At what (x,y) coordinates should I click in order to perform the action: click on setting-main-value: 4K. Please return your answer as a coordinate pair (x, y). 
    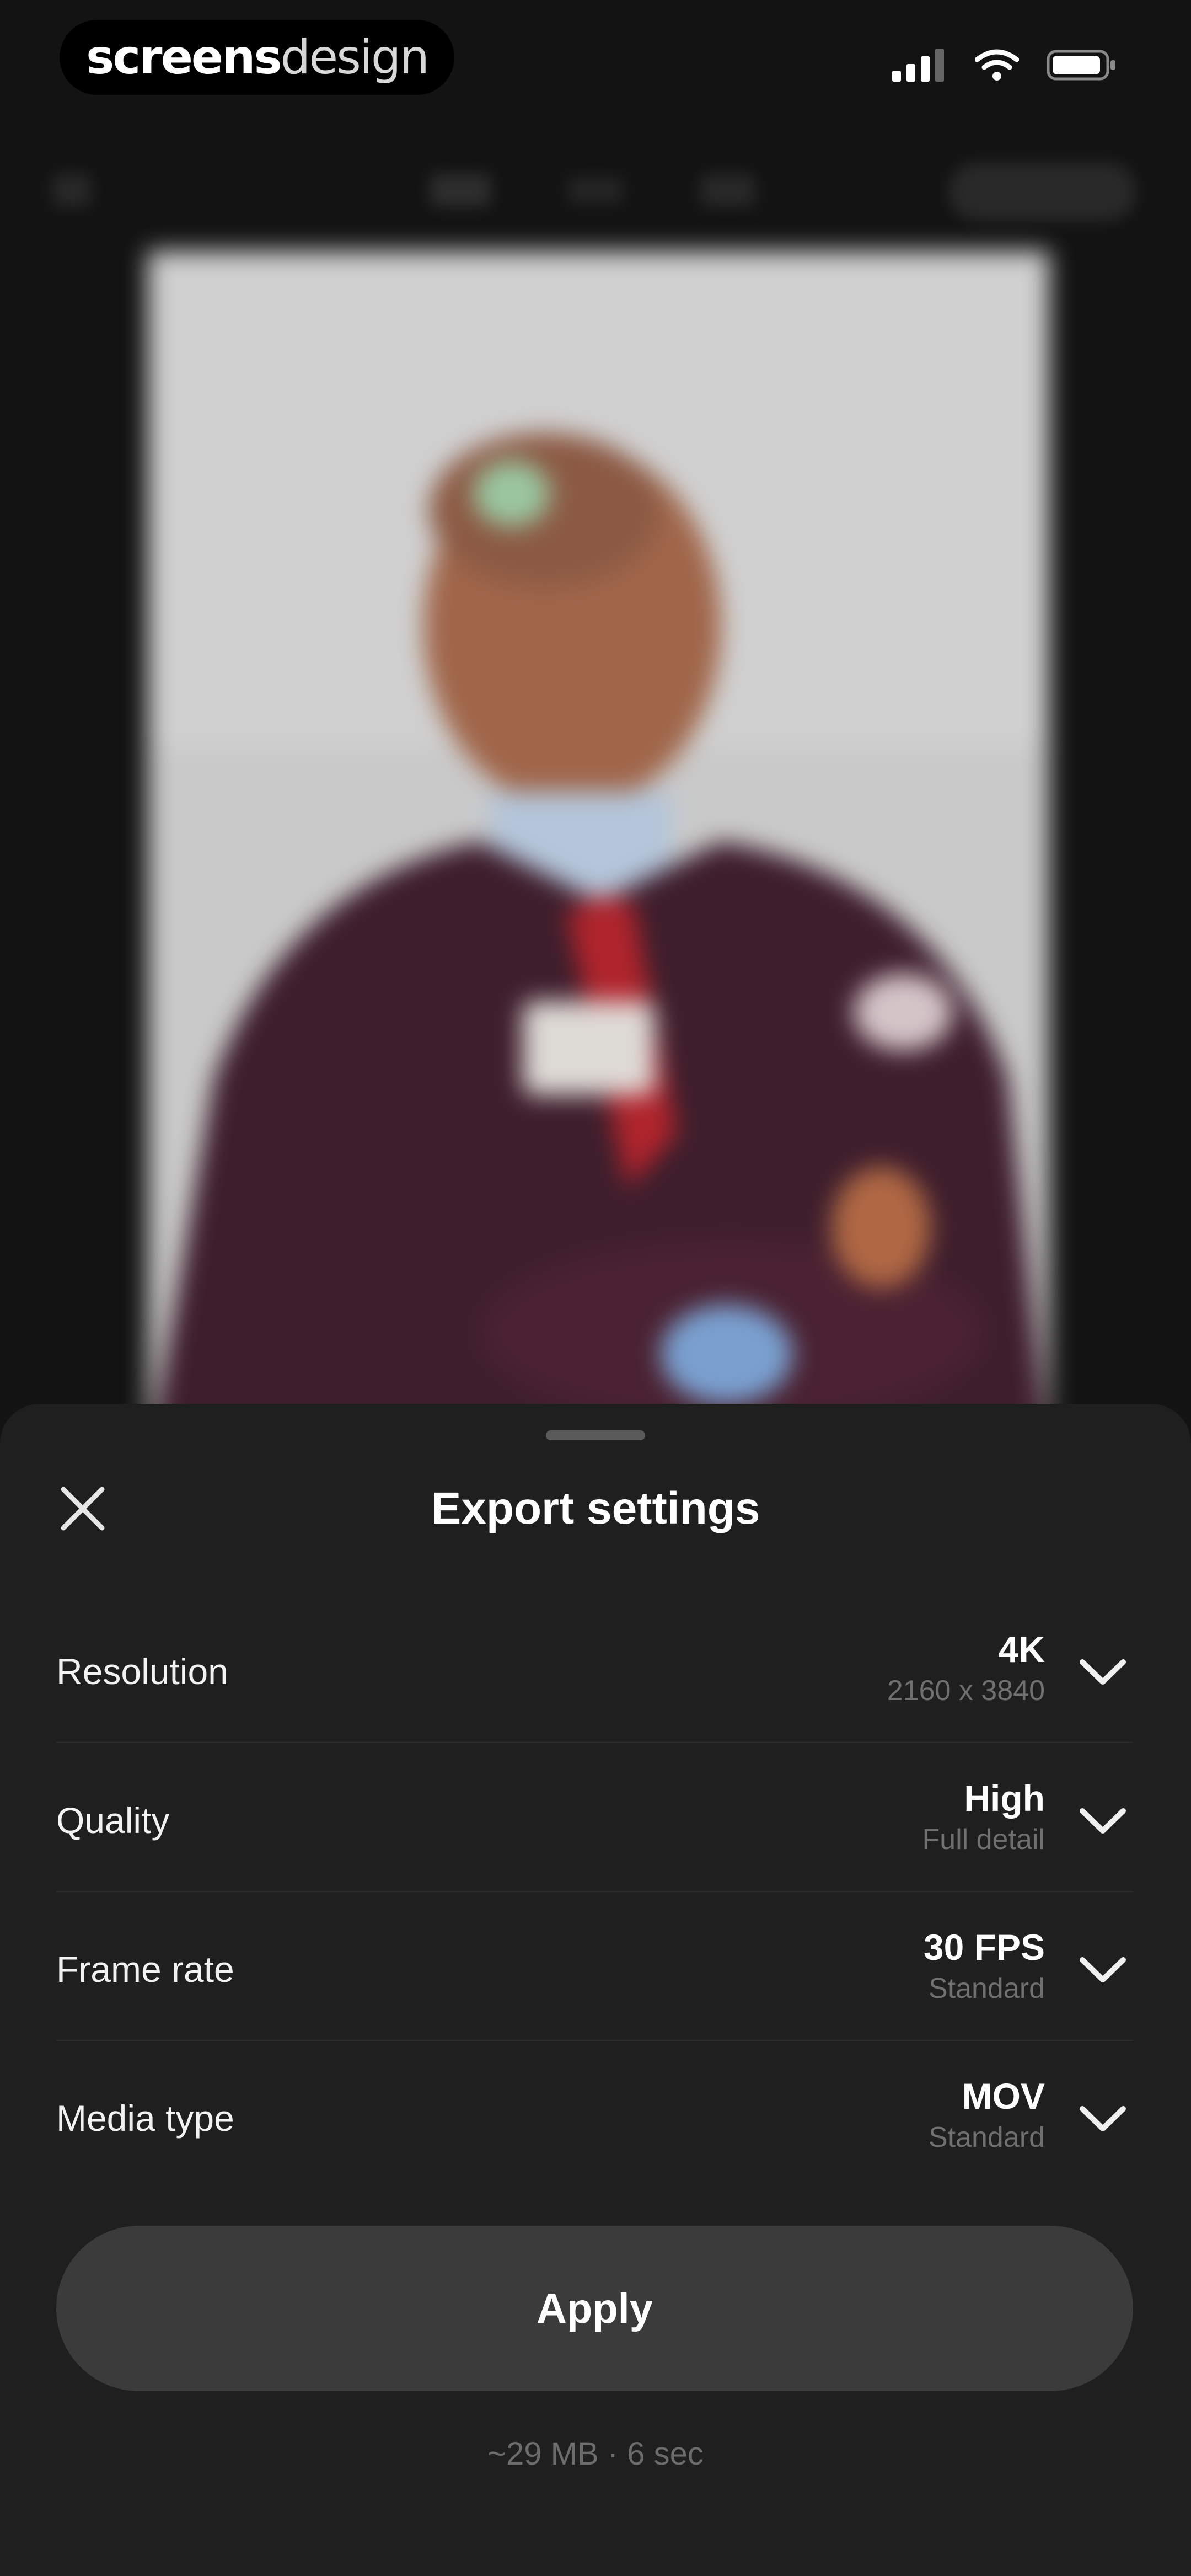
    Looking at the image, I should click on (1021, 1649).